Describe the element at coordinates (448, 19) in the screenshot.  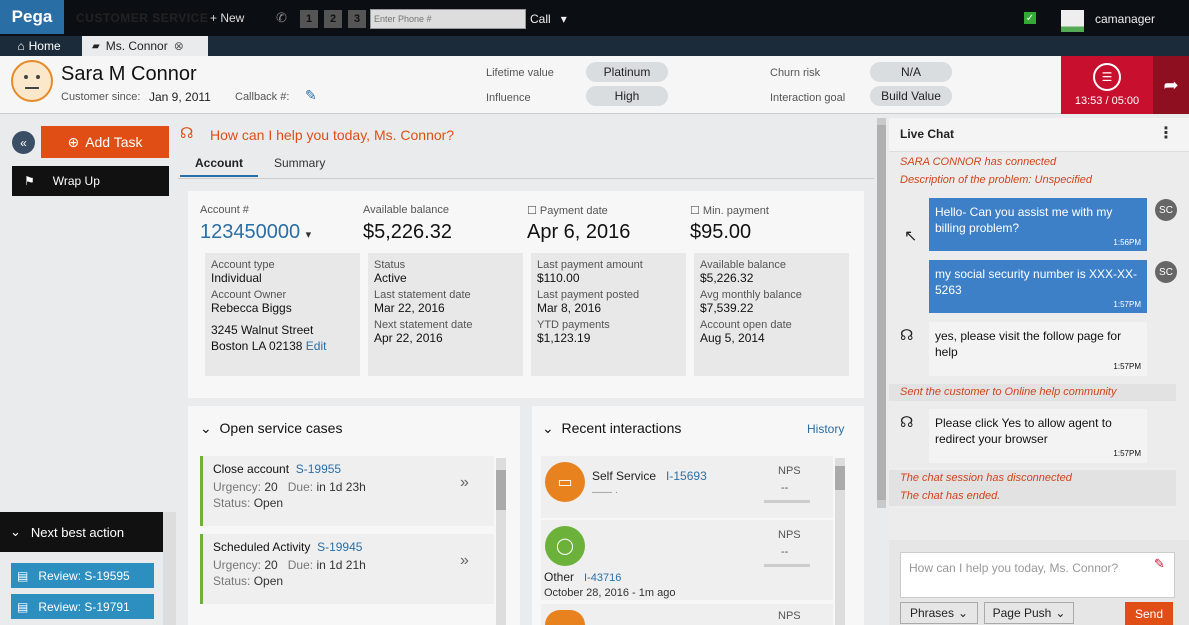
I see `phone-input` at that location.